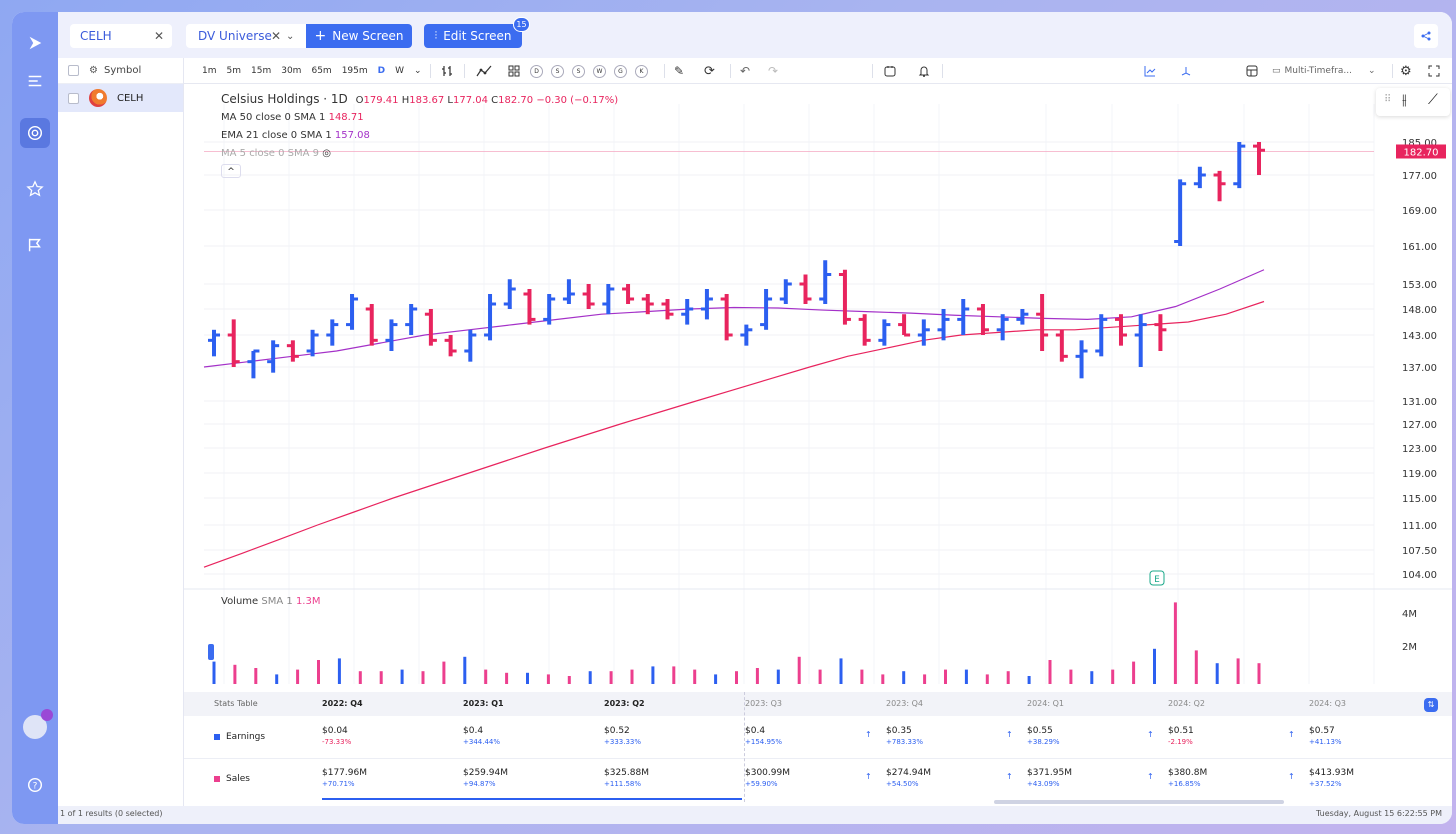 The width and height of the screenshot is (1456, 834). I want to click on circle-button-w: W, so click(599, 71).